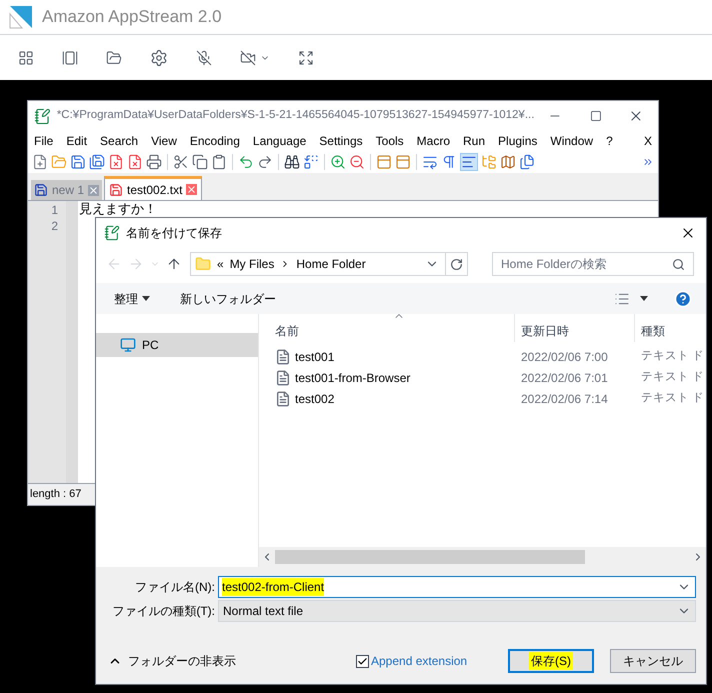 Image resolution: width=712 pixels, height=693 pixels. Describe the element at coordinates (163, 611) in the screenshot. I see `field-label: ファイルの種類(T):` at that location.